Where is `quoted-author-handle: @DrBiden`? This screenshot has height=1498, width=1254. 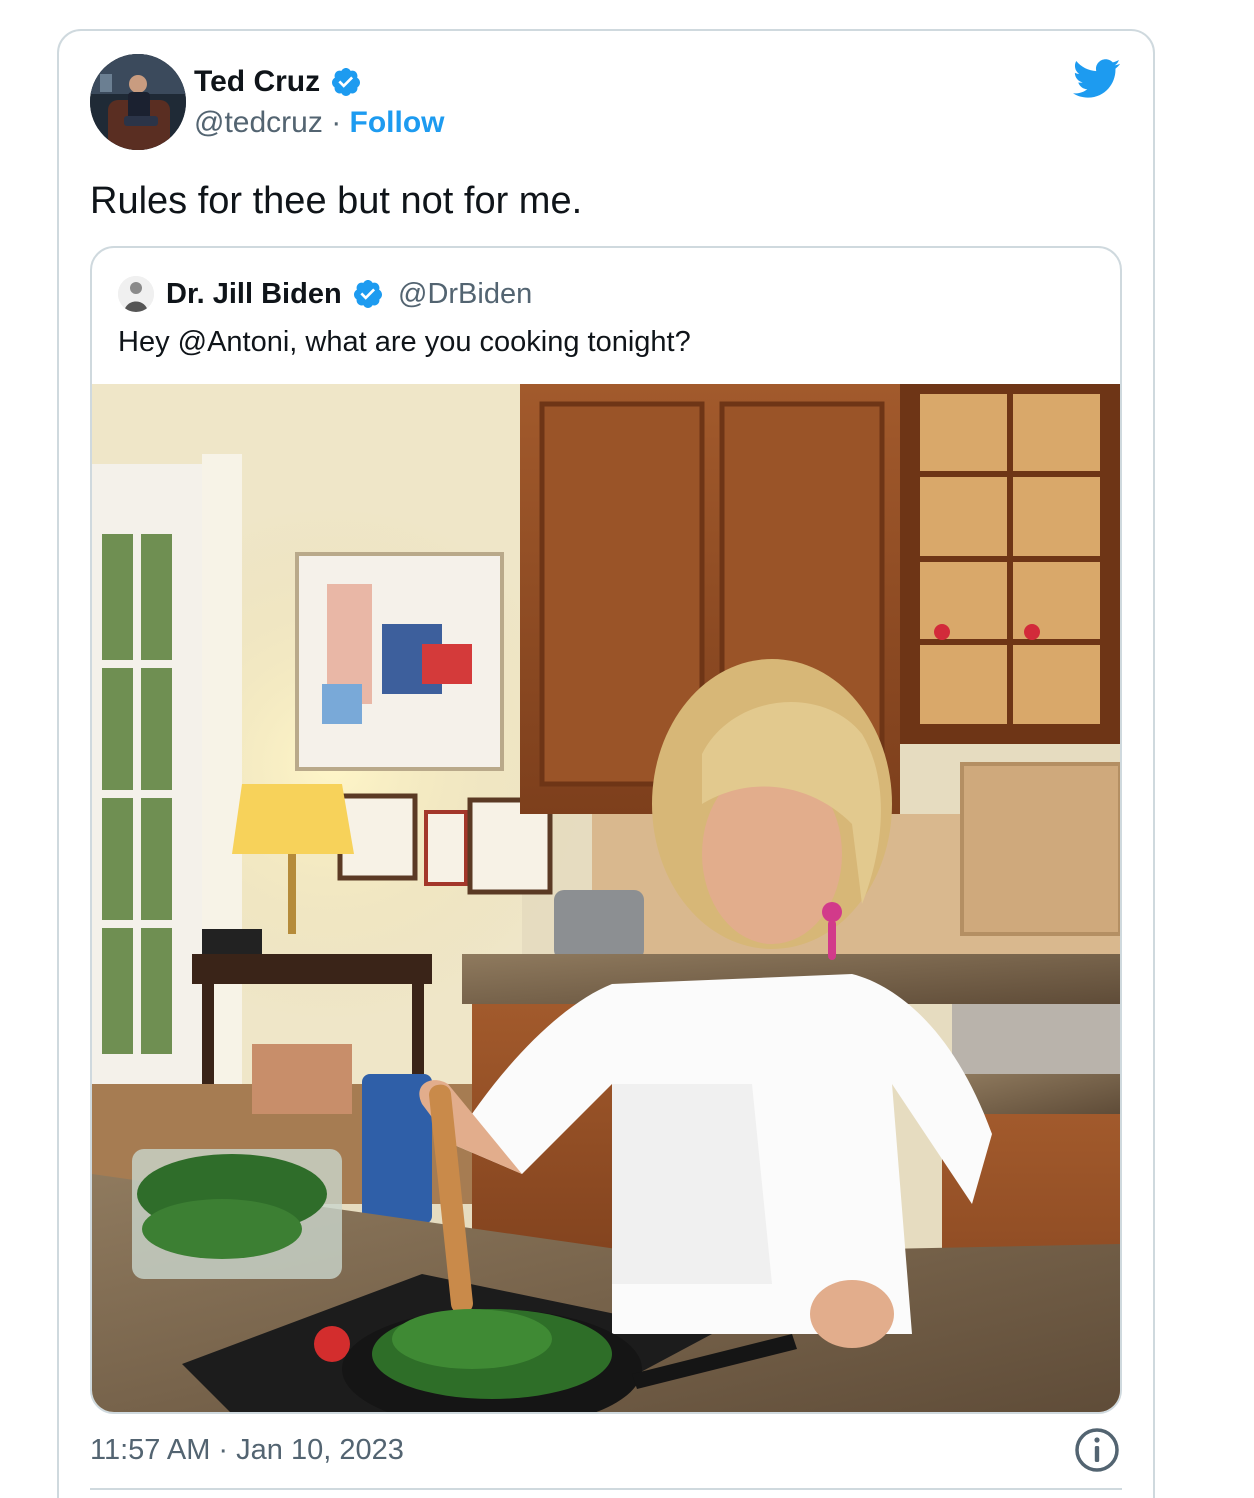
quoted-author-handle: @DrBiden is located at coordinates (465, 294).